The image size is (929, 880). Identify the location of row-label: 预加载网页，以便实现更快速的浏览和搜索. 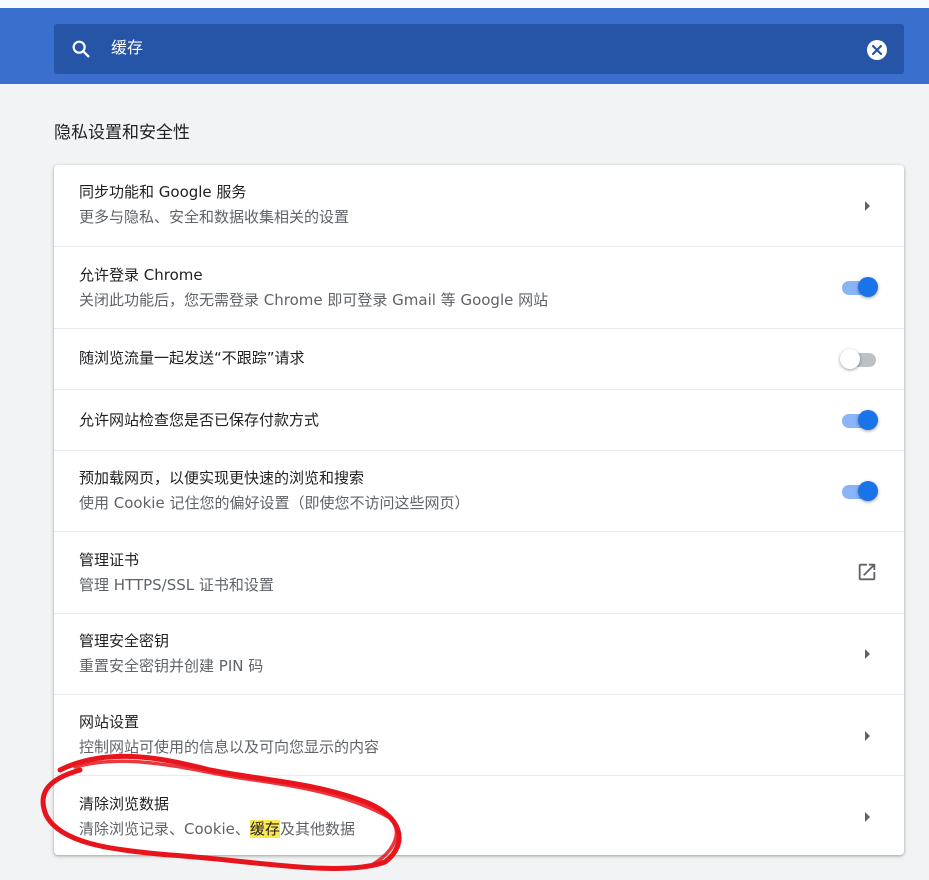
(222, 478).